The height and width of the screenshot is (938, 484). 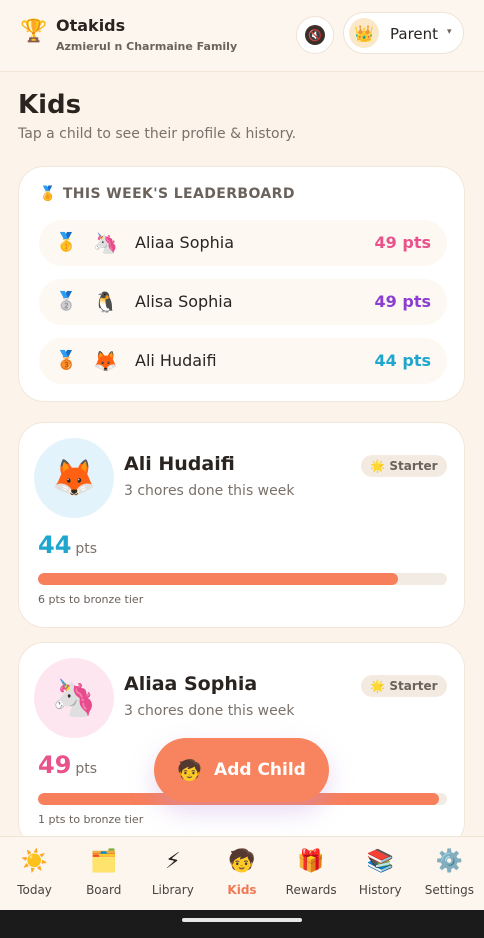 What do you see at coordinates (104, 890) in the screenshot?
I see `nav-label: Board` at bounding box center [104, 890].